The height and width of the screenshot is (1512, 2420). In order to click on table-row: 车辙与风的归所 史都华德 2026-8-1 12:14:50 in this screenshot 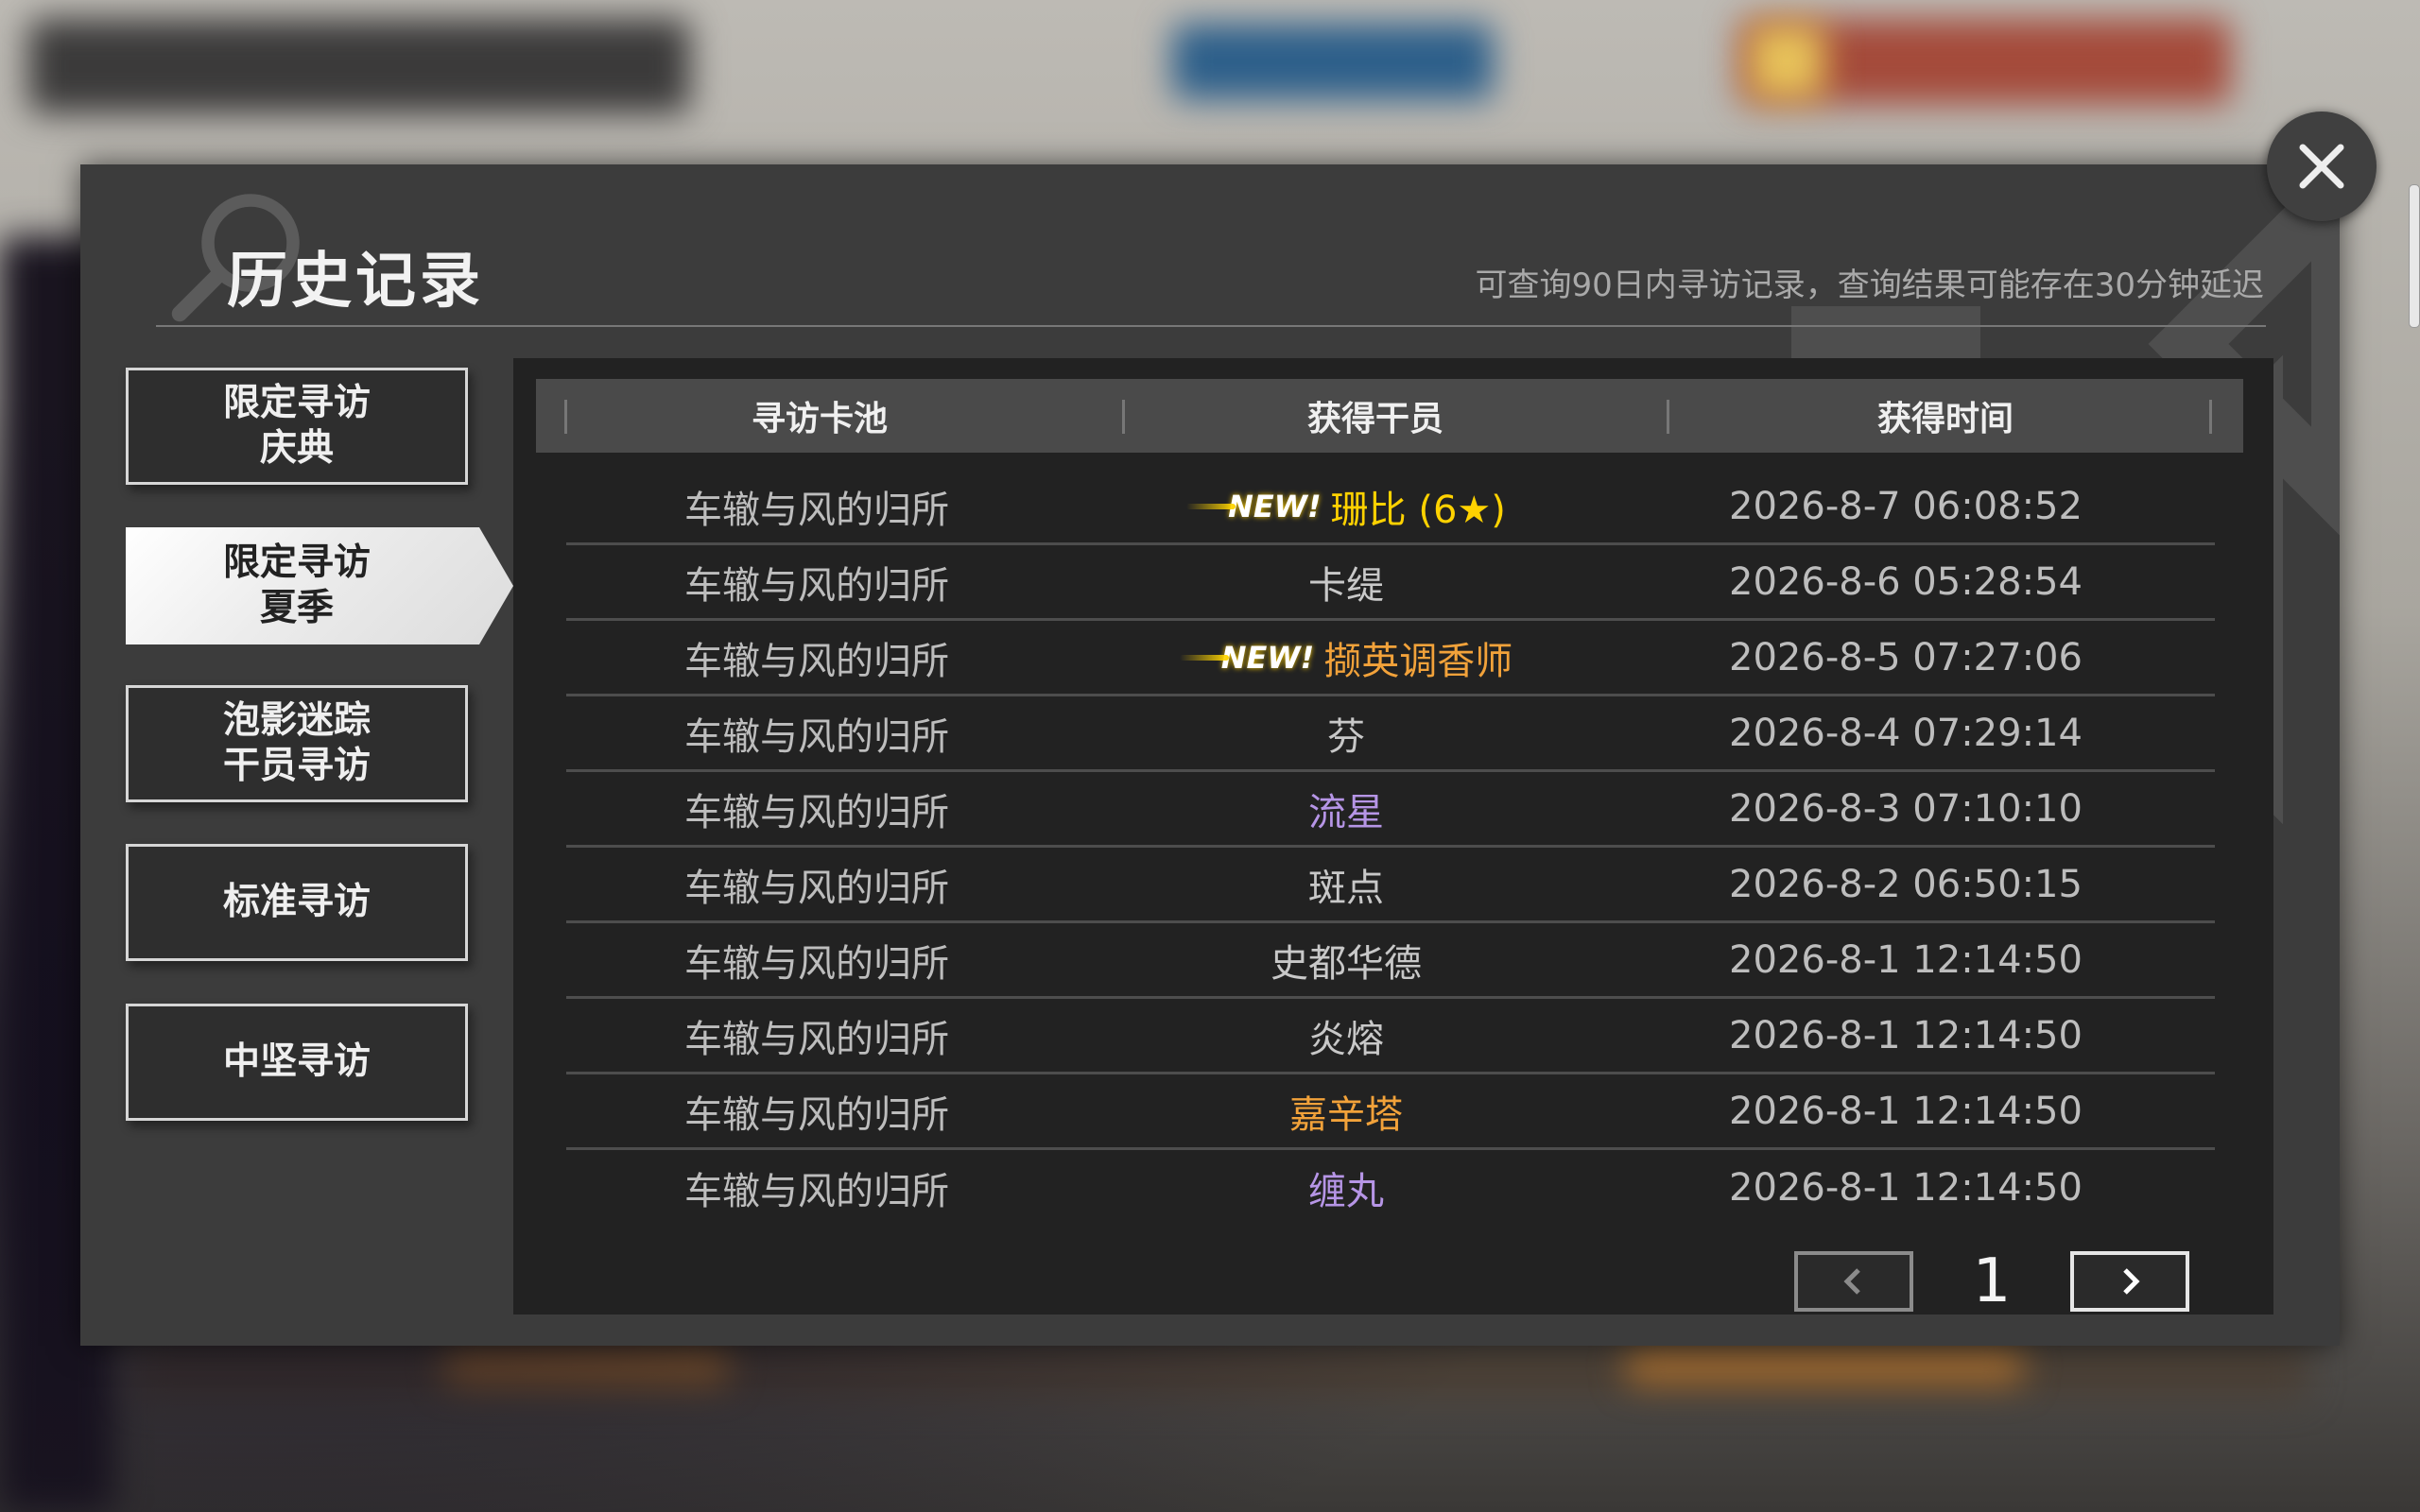, I will do `click(1390, 961)`.